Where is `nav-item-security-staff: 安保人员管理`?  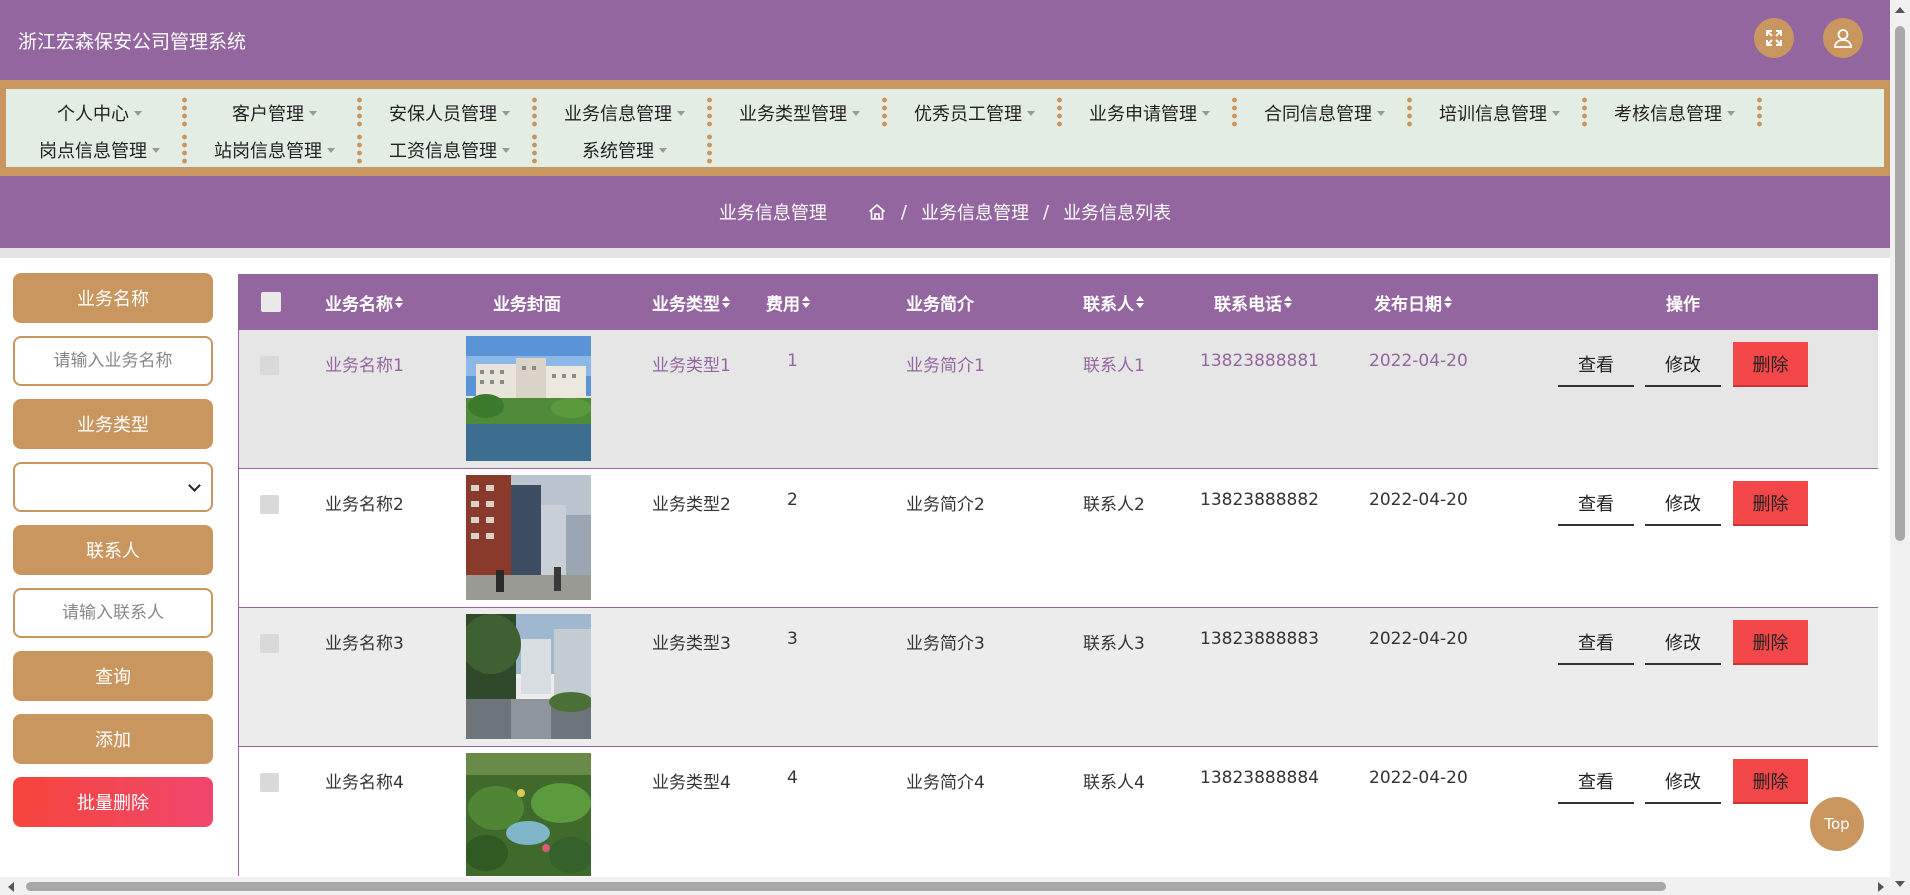
nav-item-security-staff: 安保人员管理 is located at coordinates (449, 112).